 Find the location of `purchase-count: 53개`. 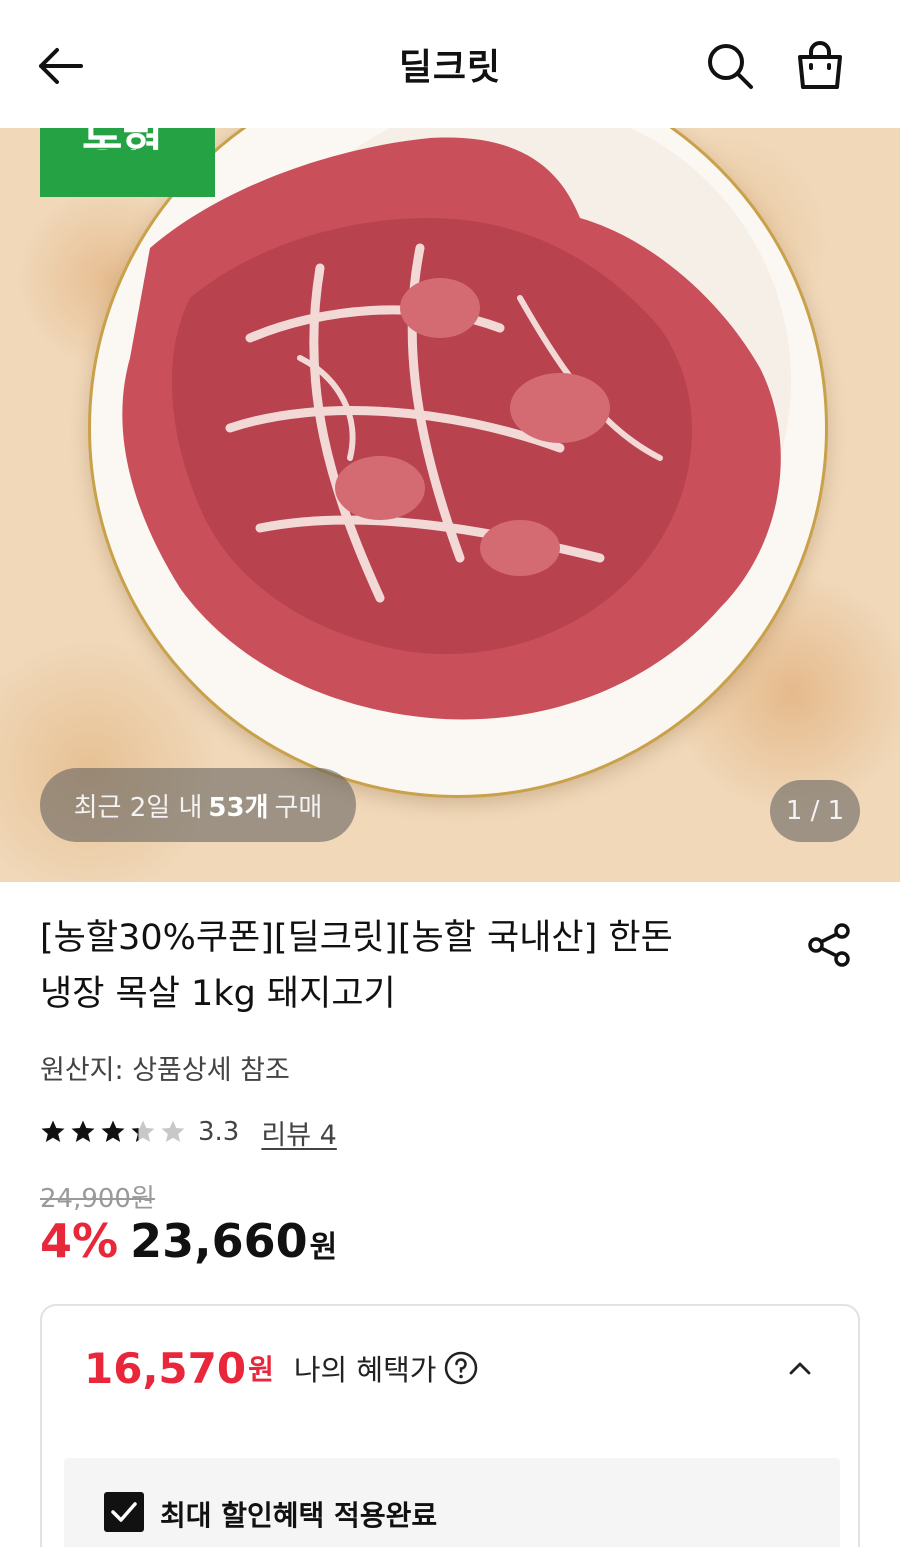

purchase-count: 53개 is located at coordinates (238, 807).